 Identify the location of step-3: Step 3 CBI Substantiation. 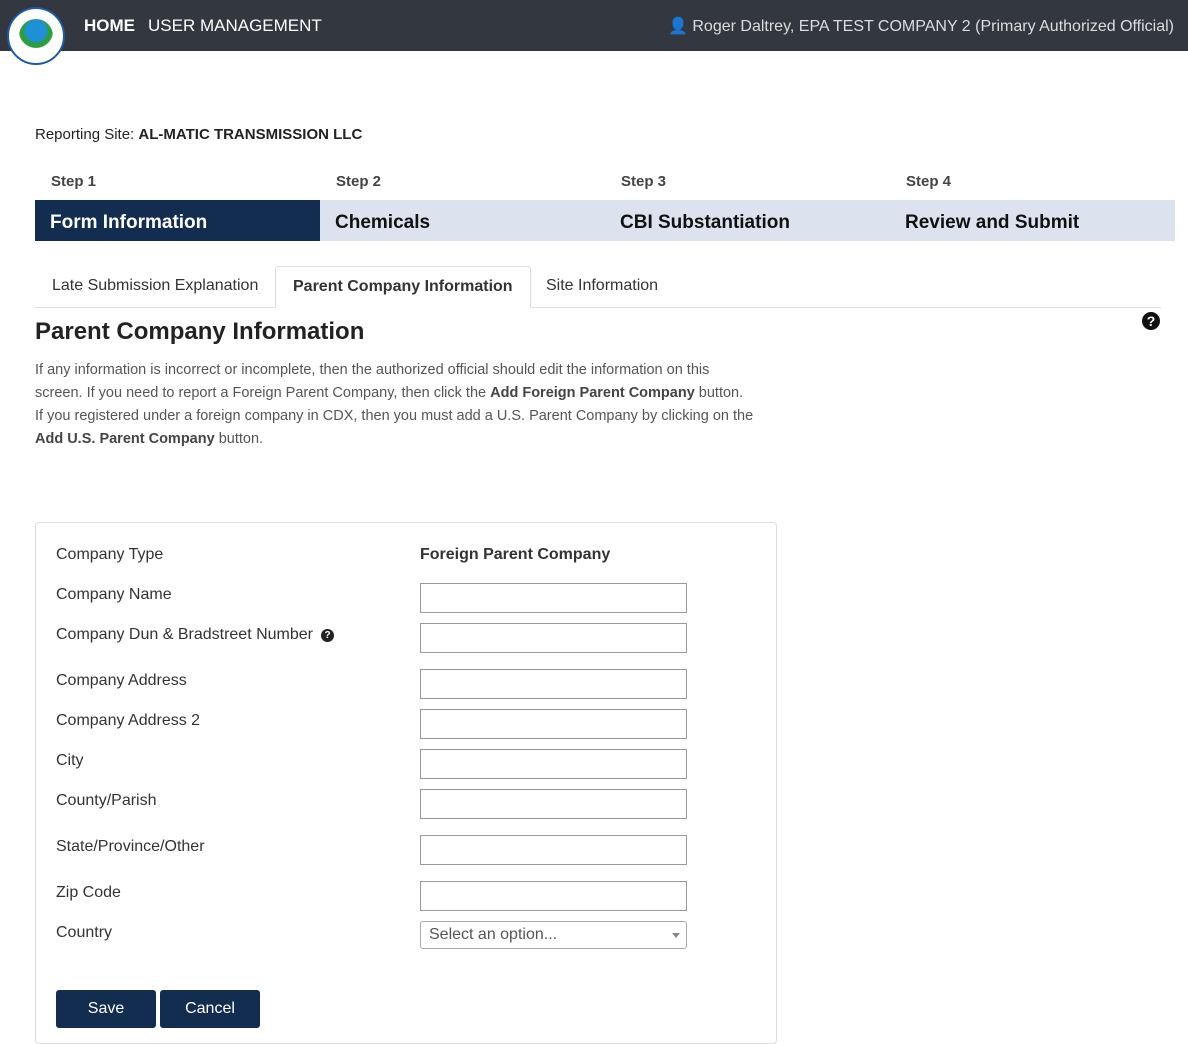
(747, 205).